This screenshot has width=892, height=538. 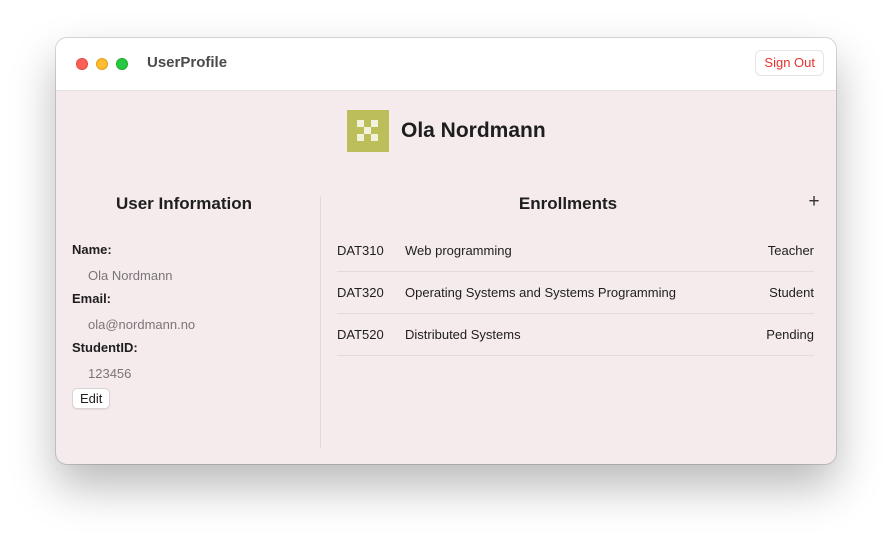 I want to click on name-value: Ola Nordmann, so click(x=130, y=275).